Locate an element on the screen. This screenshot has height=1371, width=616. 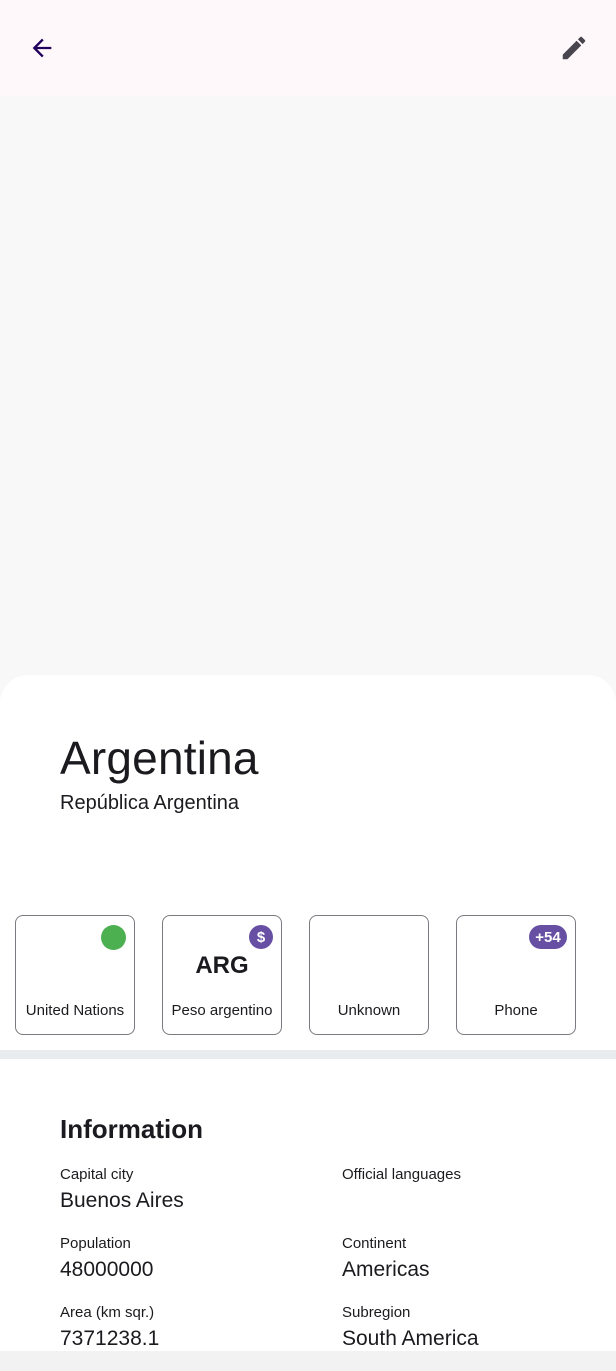
currency-symbol-badge: $ is located at coordinates (261, 937).